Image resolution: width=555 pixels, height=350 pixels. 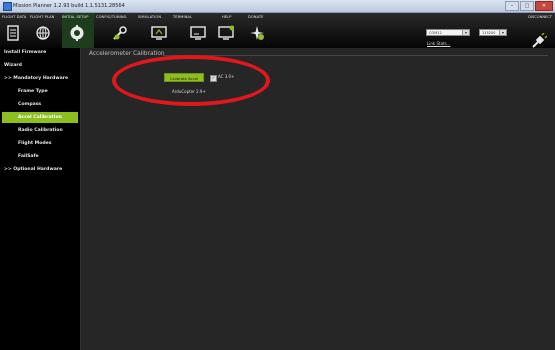 I want to click on initial-setup-icon, so click(x=77, y=33).